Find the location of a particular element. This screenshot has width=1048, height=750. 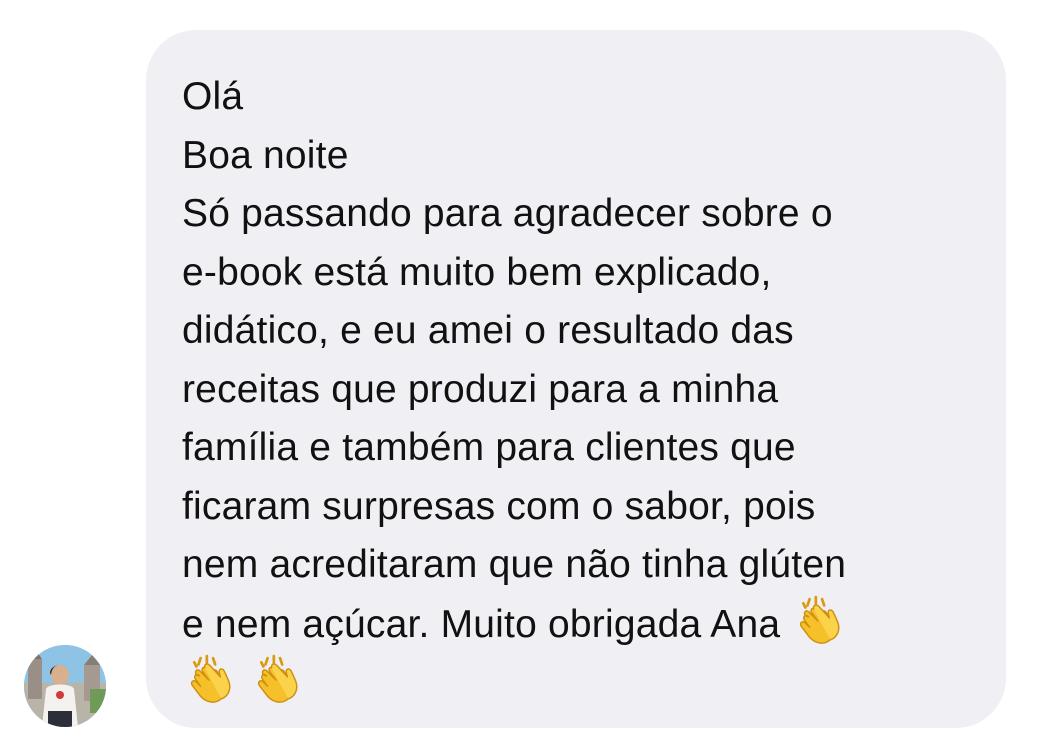

avatar-photo is located at coordinates (65, 686).